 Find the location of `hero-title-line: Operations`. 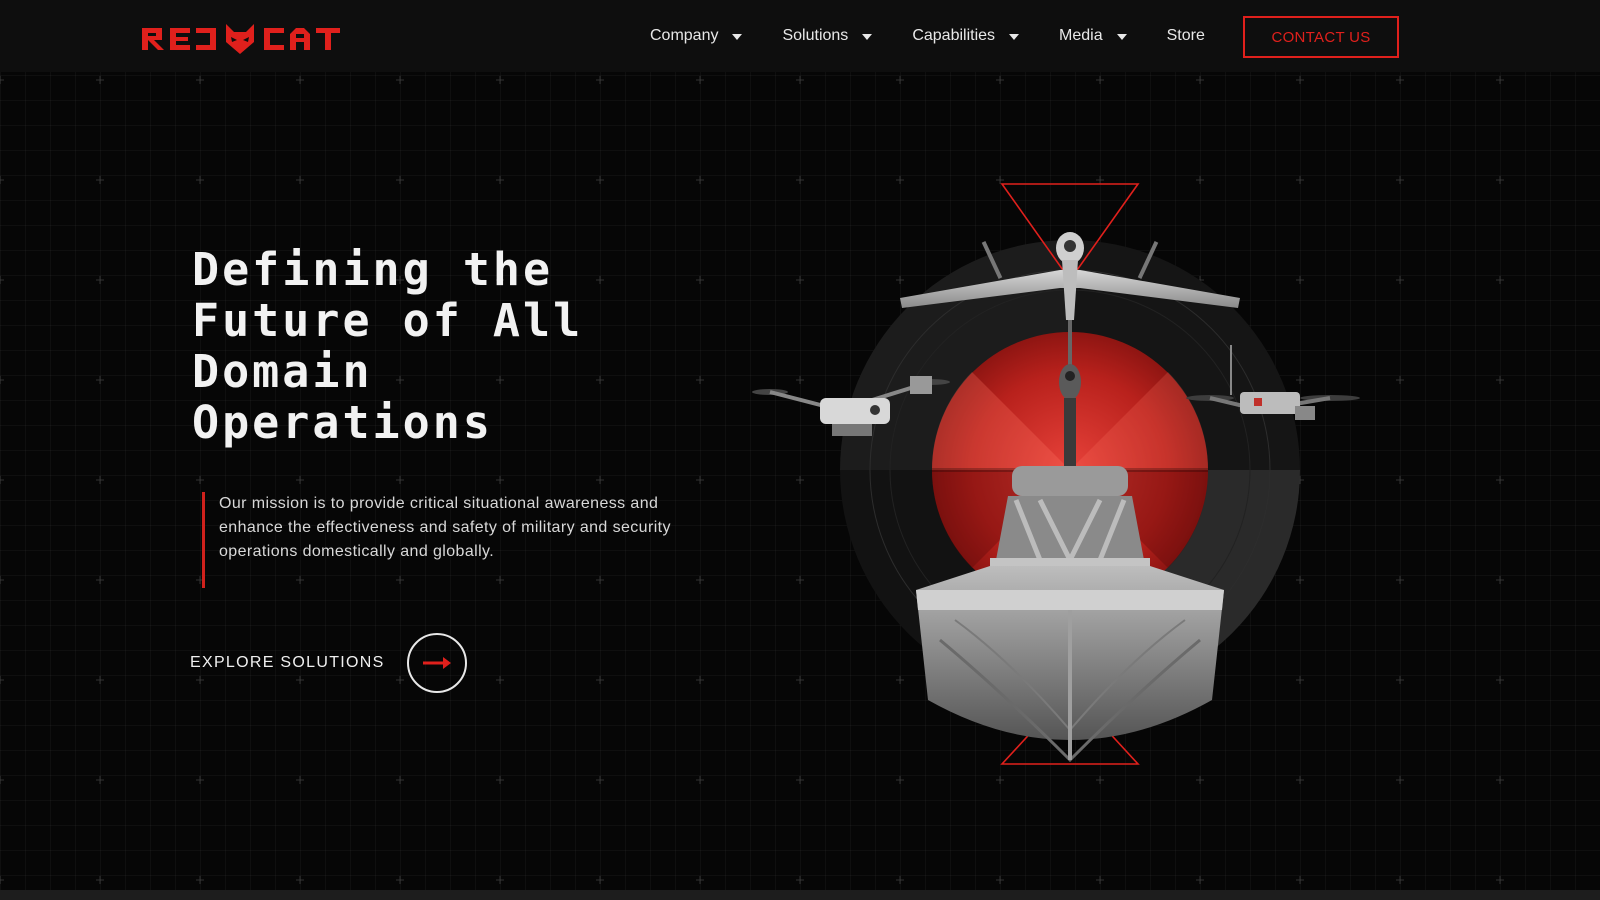

hero-title-line: Operations is located at coordinates (342, 422).